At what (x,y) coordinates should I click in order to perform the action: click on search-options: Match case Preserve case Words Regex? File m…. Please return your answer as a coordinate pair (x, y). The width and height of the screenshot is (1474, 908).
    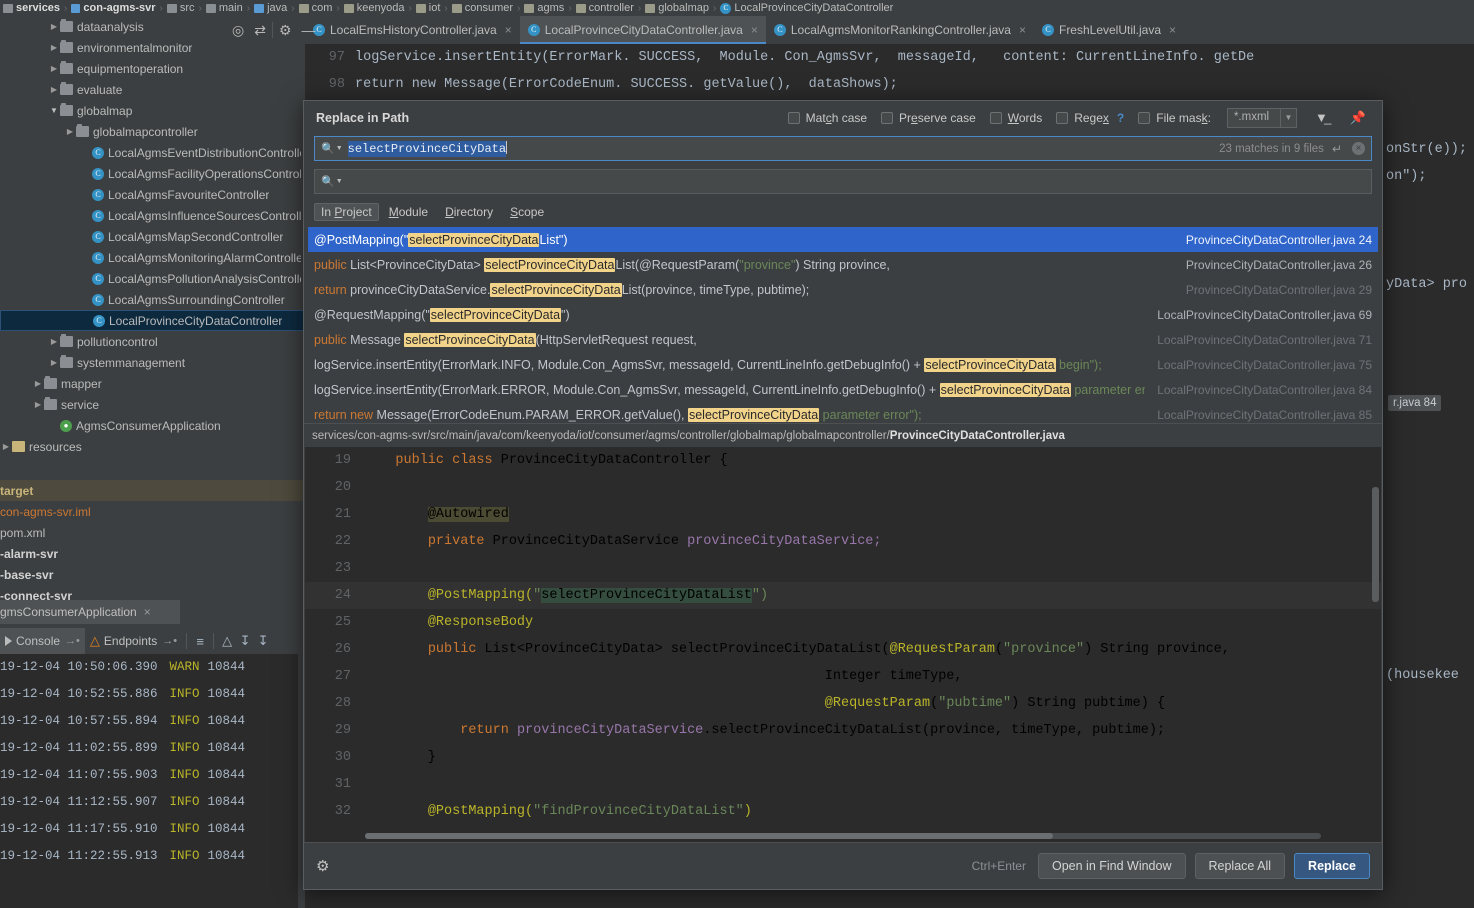
    Looking at the image, I should click on (1078, 117).